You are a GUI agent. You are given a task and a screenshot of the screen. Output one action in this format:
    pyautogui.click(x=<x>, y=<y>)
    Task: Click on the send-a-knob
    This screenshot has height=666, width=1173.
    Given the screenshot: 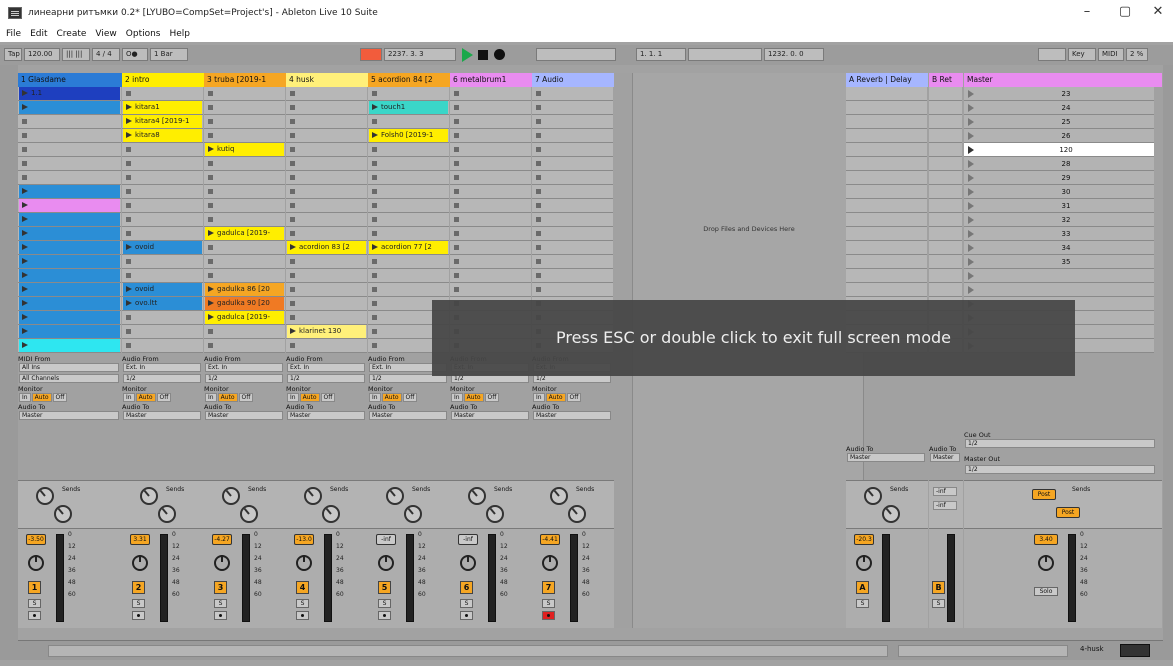 What is the action you would take?
    pyautogui.click(x=477, y=496)
    